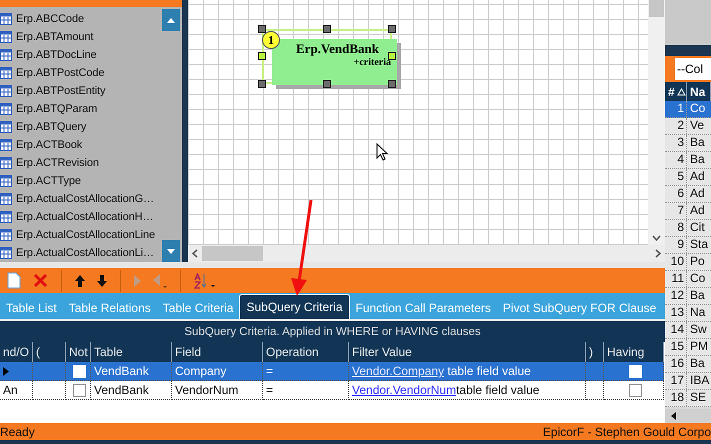 Image resolution: width=711 pixels, height=444 pixels. What do you see at coordinates (699, 245) in the screenshot?
I see `column-name: Sta` at bounding box center [699, 245].